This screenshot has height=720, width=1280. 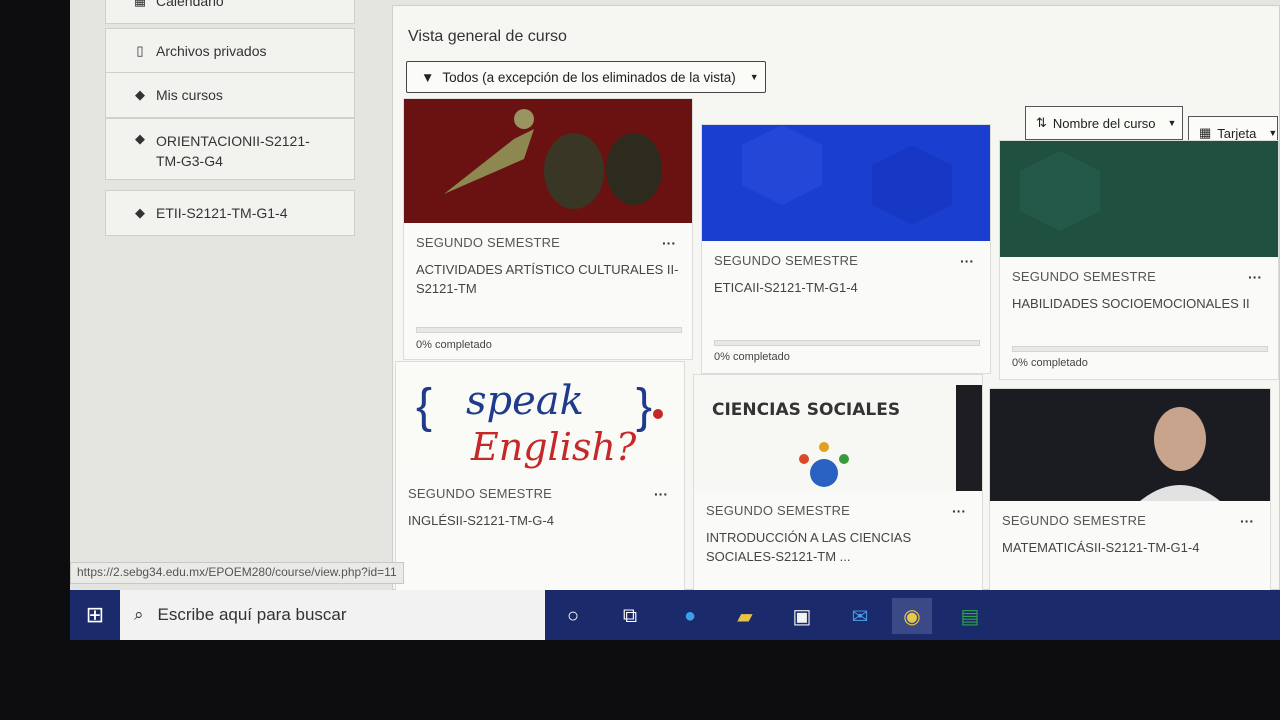 I want to click on theatre-masks-image, so click(x=548, y=161).